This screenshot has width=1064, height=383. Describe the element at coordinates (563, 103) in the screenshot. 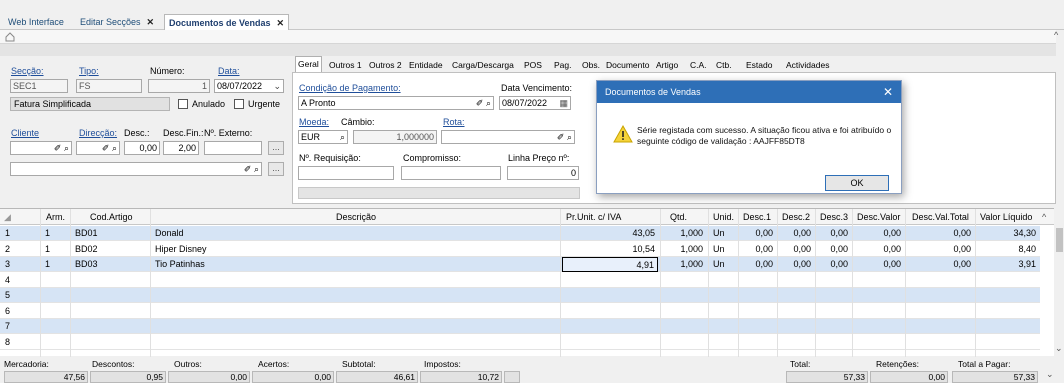

I see `calendar-icon: ▦` at that location.